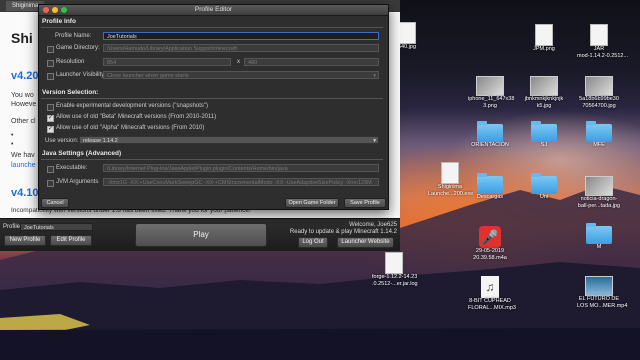 The width and height of the screenshot is (640, 360). Describe the element at coordinates (25, 240) in the screenshot. I see `new-profile-button: New Profile` at that location.